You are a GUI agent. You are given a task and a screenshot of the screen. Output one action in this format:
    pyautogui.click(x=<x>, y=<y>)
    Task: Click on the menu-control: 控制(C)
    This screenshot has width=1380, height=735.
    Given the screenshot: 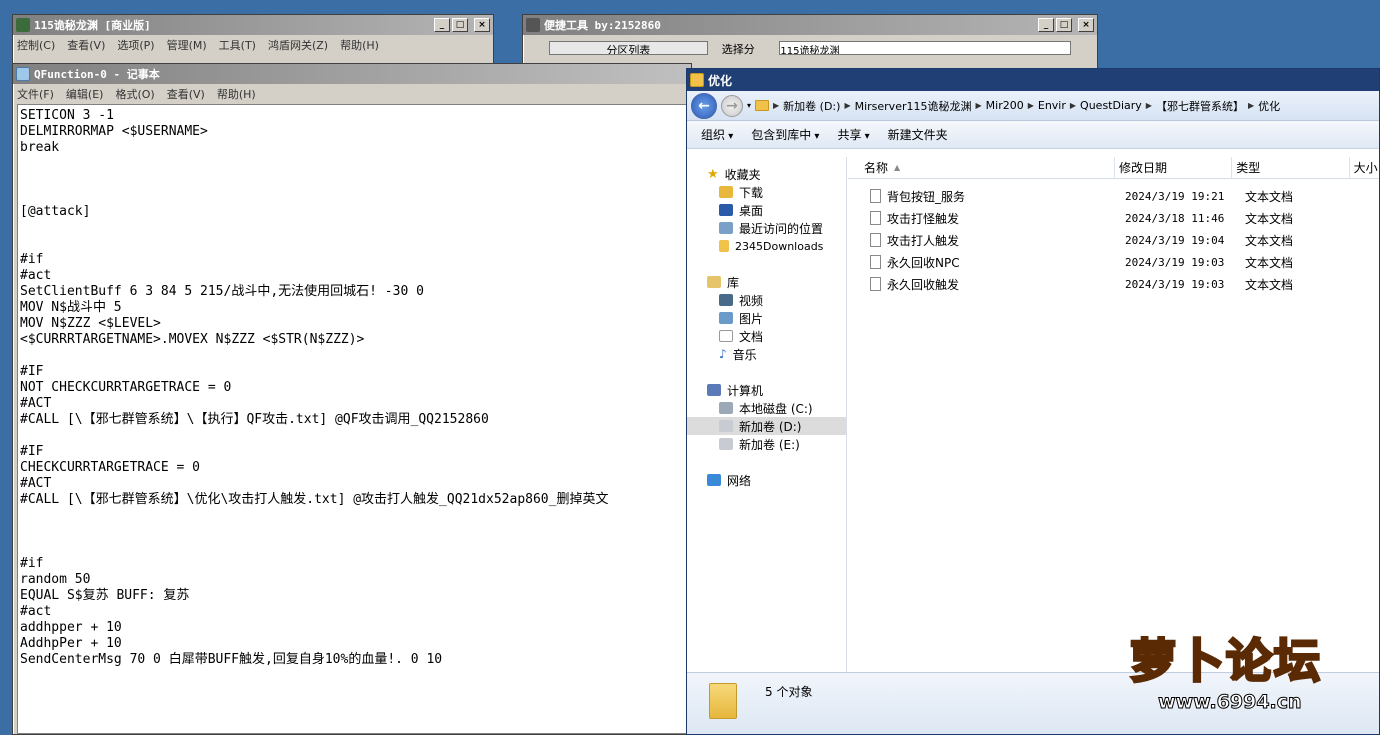 What is the action you would take?
    pyautogui.click(x=36, y=45)
    